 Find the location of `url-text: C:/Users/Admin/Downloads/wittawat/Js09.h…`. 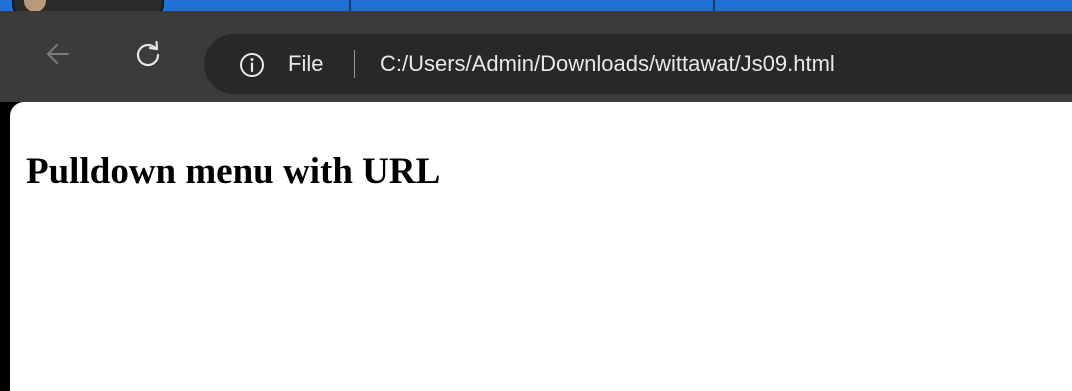

url-text: C:/Users/Admin/Downloads/wittawat/Js09.h… is located at coordinates (607, 64).